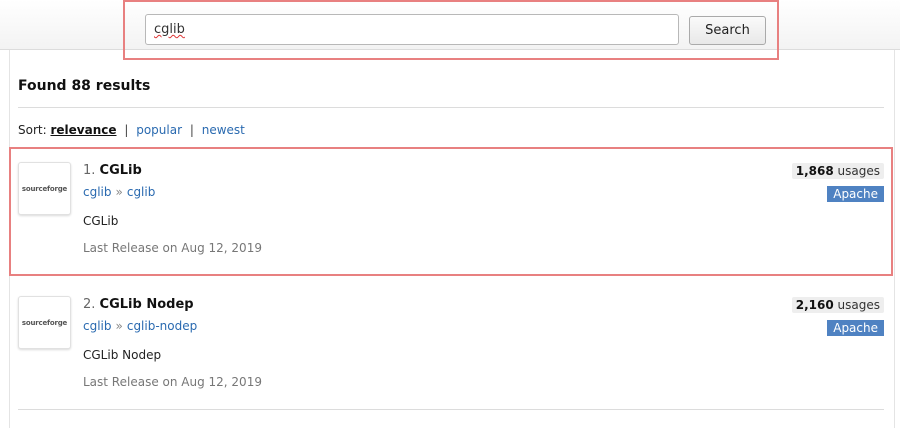 This screenshot has height=428, width=900. Describe the element at coordinates (727, 30) in the screenshot. I see `search-button: Search` at that location.